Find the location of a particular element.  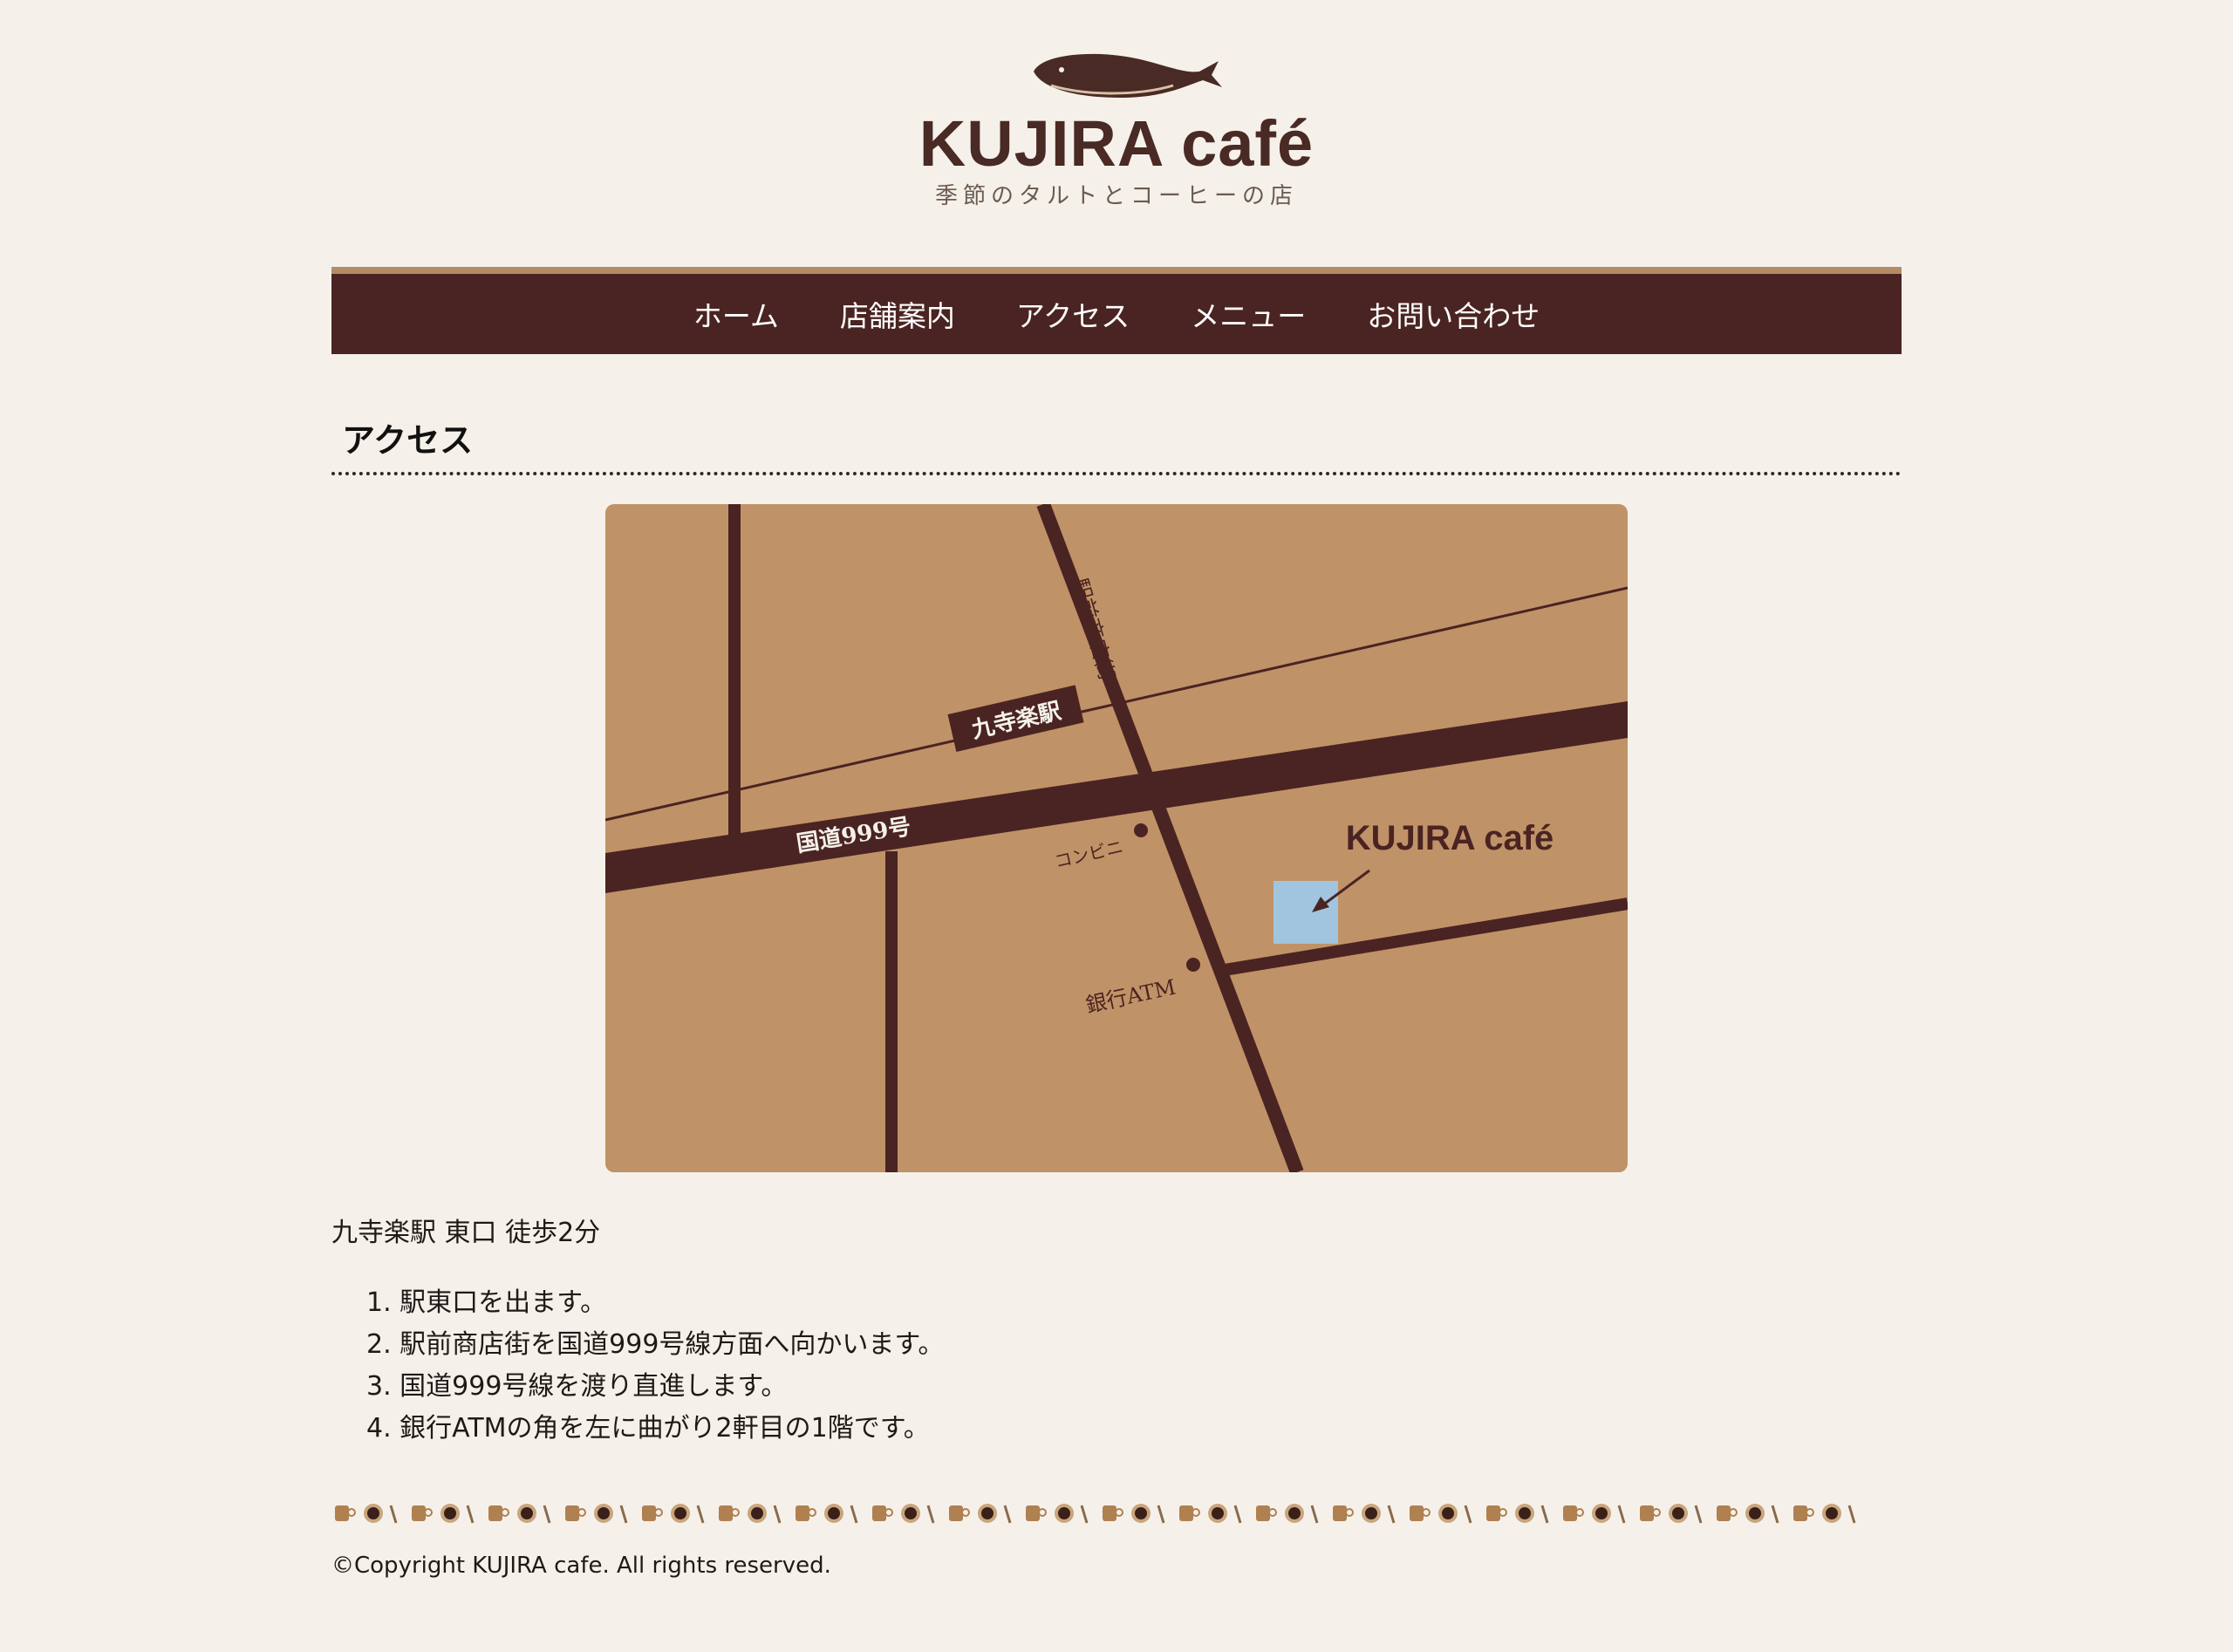

page-title: アクセス is located at coordinates (408, 440).